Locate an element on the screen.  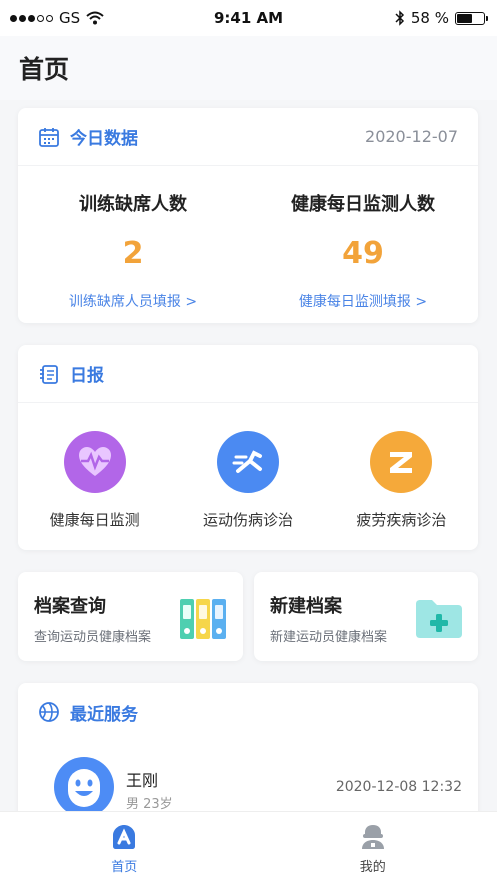
tab-profile-label: 我的 is located at coordinates (372, 867).